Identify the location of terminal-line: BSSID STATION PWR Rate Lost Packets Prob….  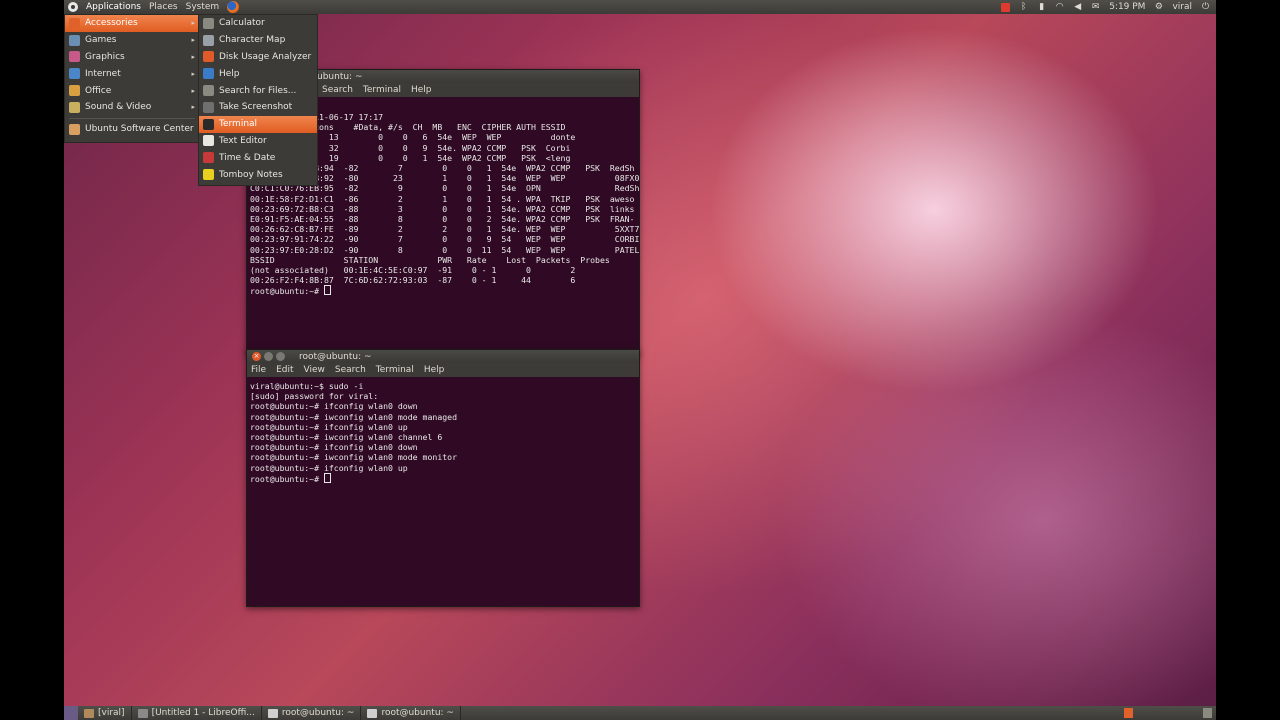
(430, 259).